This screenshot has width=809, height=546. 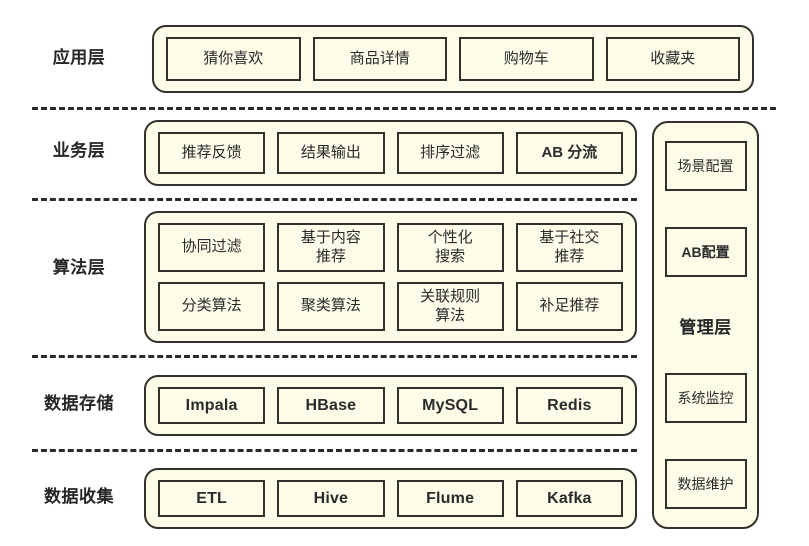 What do you see at coordinates (331, 498) in the screenshot?
I see `node-collection-hive: Hive` at bounding box center [331, 498].